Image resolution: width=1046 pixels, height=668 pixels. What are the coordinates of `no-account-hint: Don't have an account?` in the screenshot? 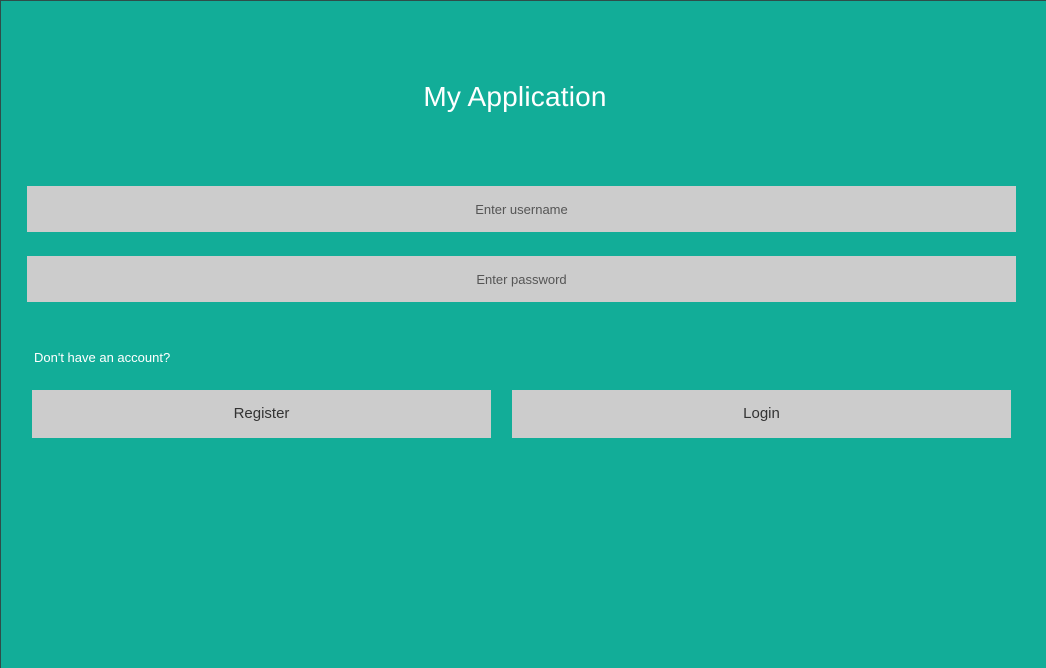 It's located at (102, 357).